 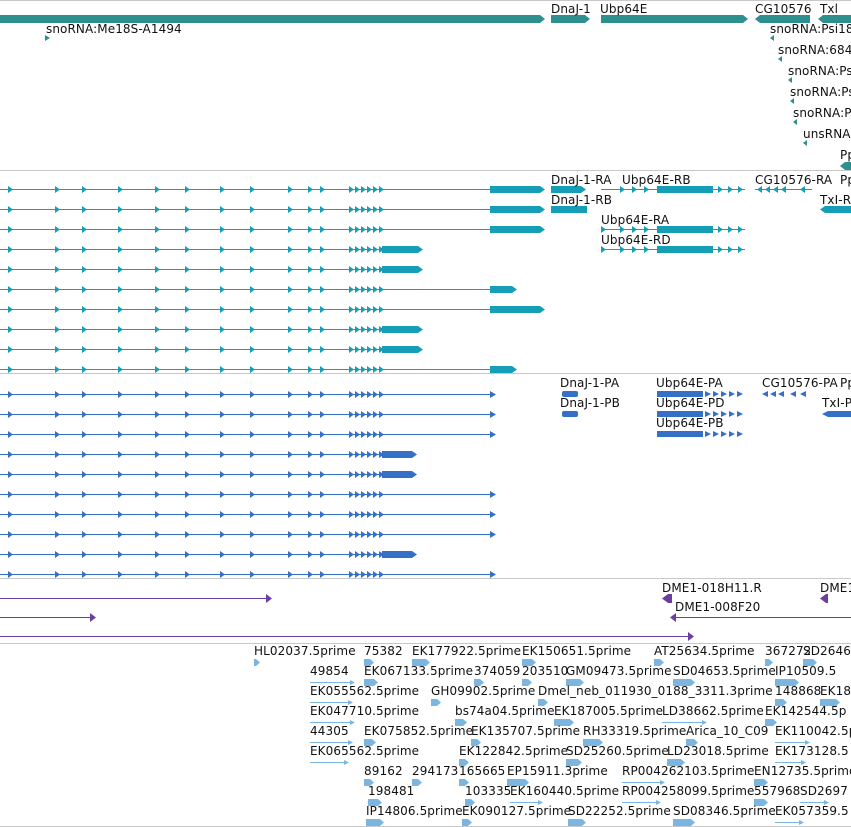 What do you see at coordinates (569, 209) in the screenshot?
I see `transcript-glyph-dnaj-1-rb` at bounding box center [569, 209].